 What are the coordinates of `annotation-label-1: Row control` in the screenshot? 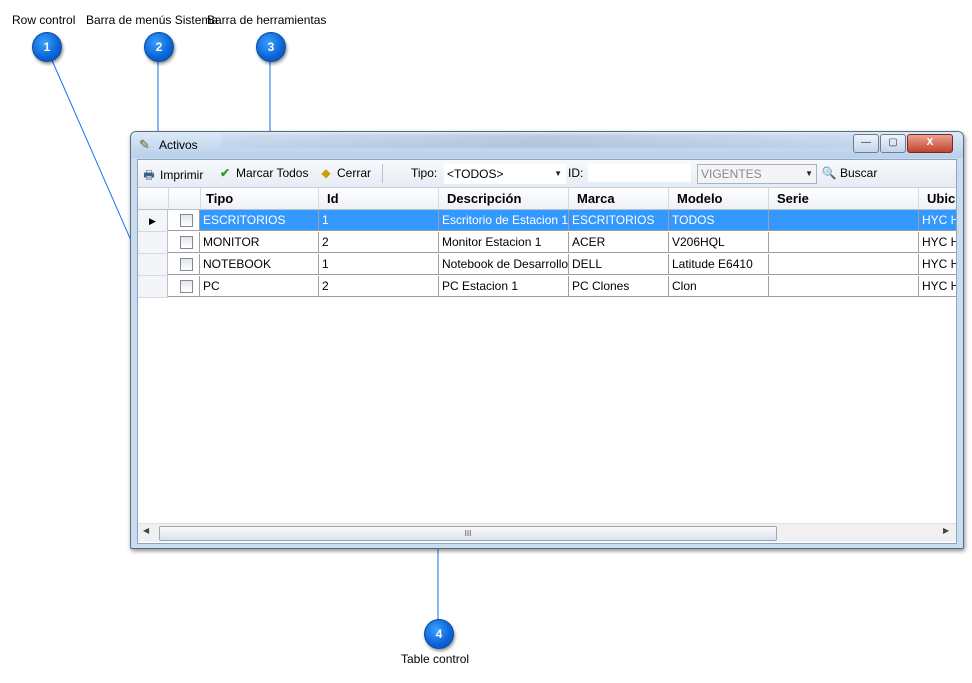 It's located at (44, 20).